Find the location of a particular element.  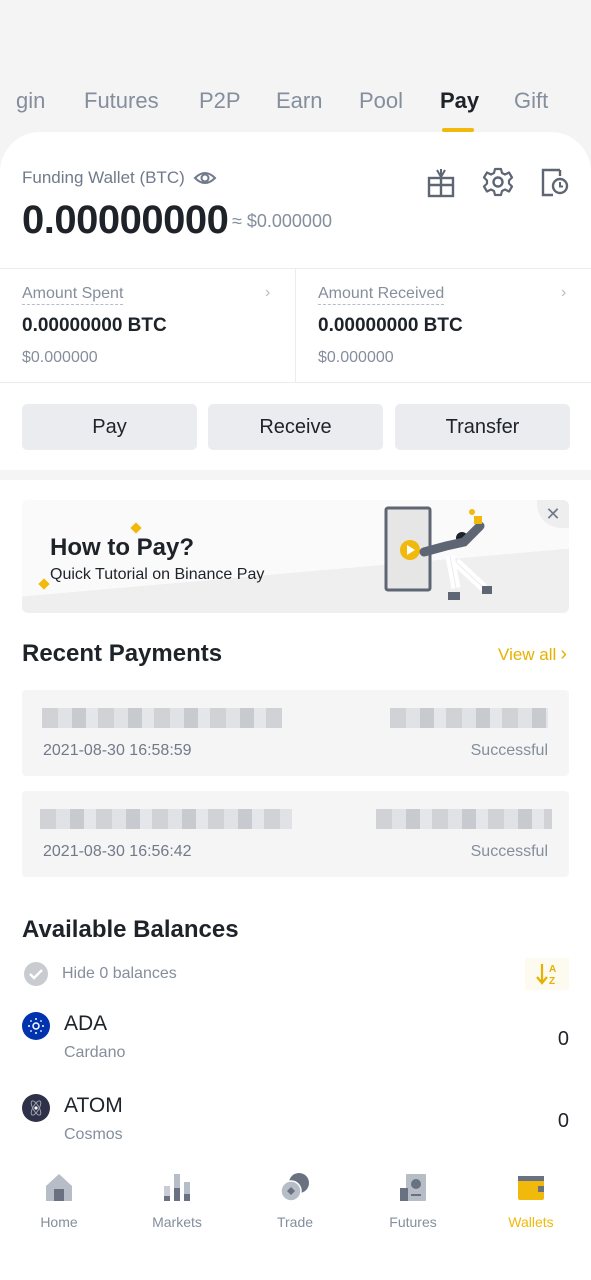

amount-received-usd: $0.000000 is located at coordinates (356, 357).